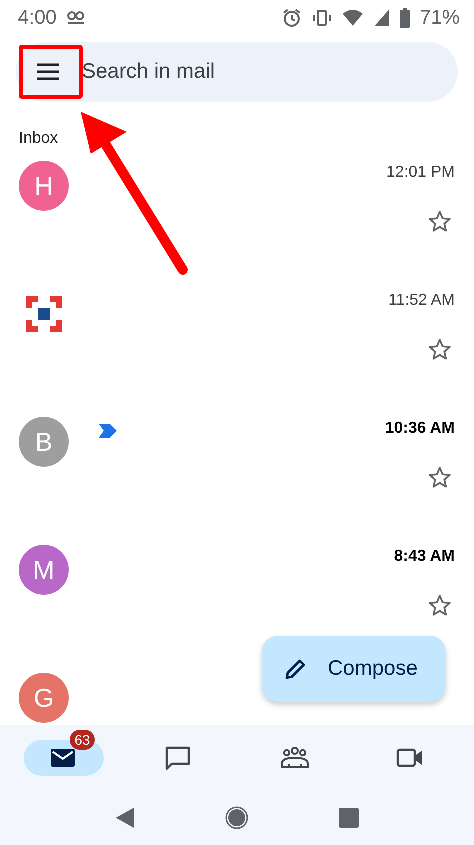 The image size is (474, 845). I want to click on alarm-icon, so click(292, 18).